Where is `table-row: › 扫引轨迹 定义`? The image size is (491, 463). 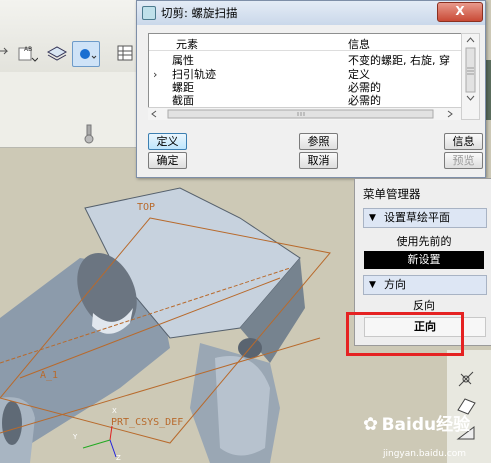
table-row: › 扫引轨迹 定义 is located at coordinates (308, 74).